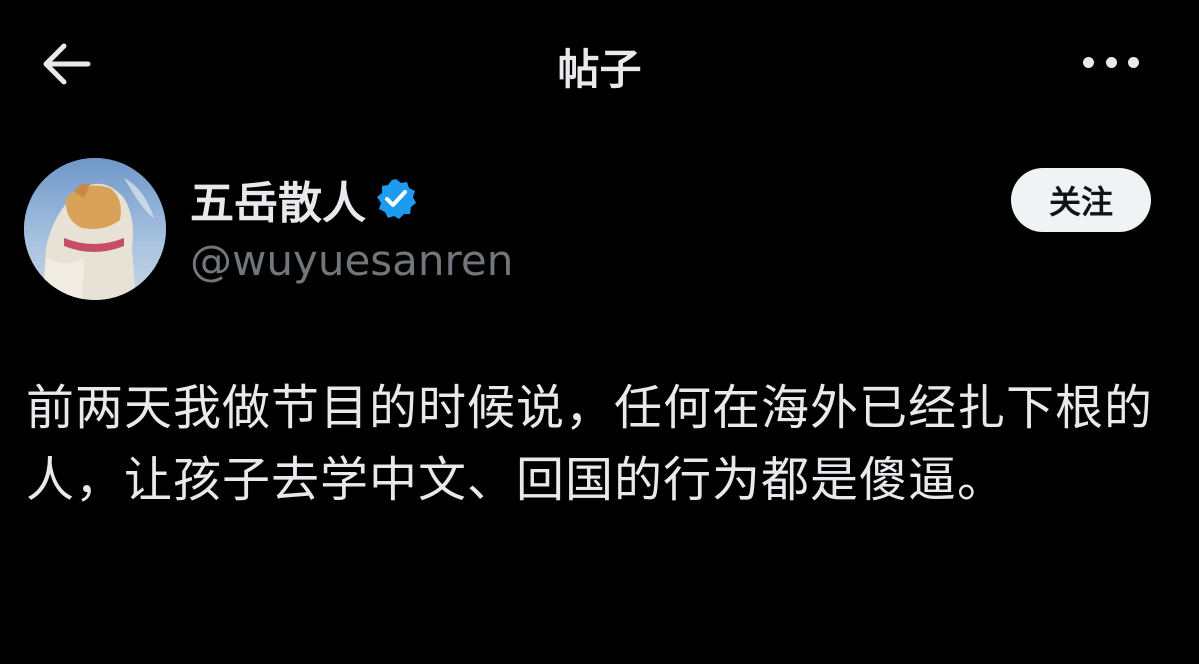 The height and width of the screenshot is (664, 1199). I want to click on more-options-button, so click(1111, 62).